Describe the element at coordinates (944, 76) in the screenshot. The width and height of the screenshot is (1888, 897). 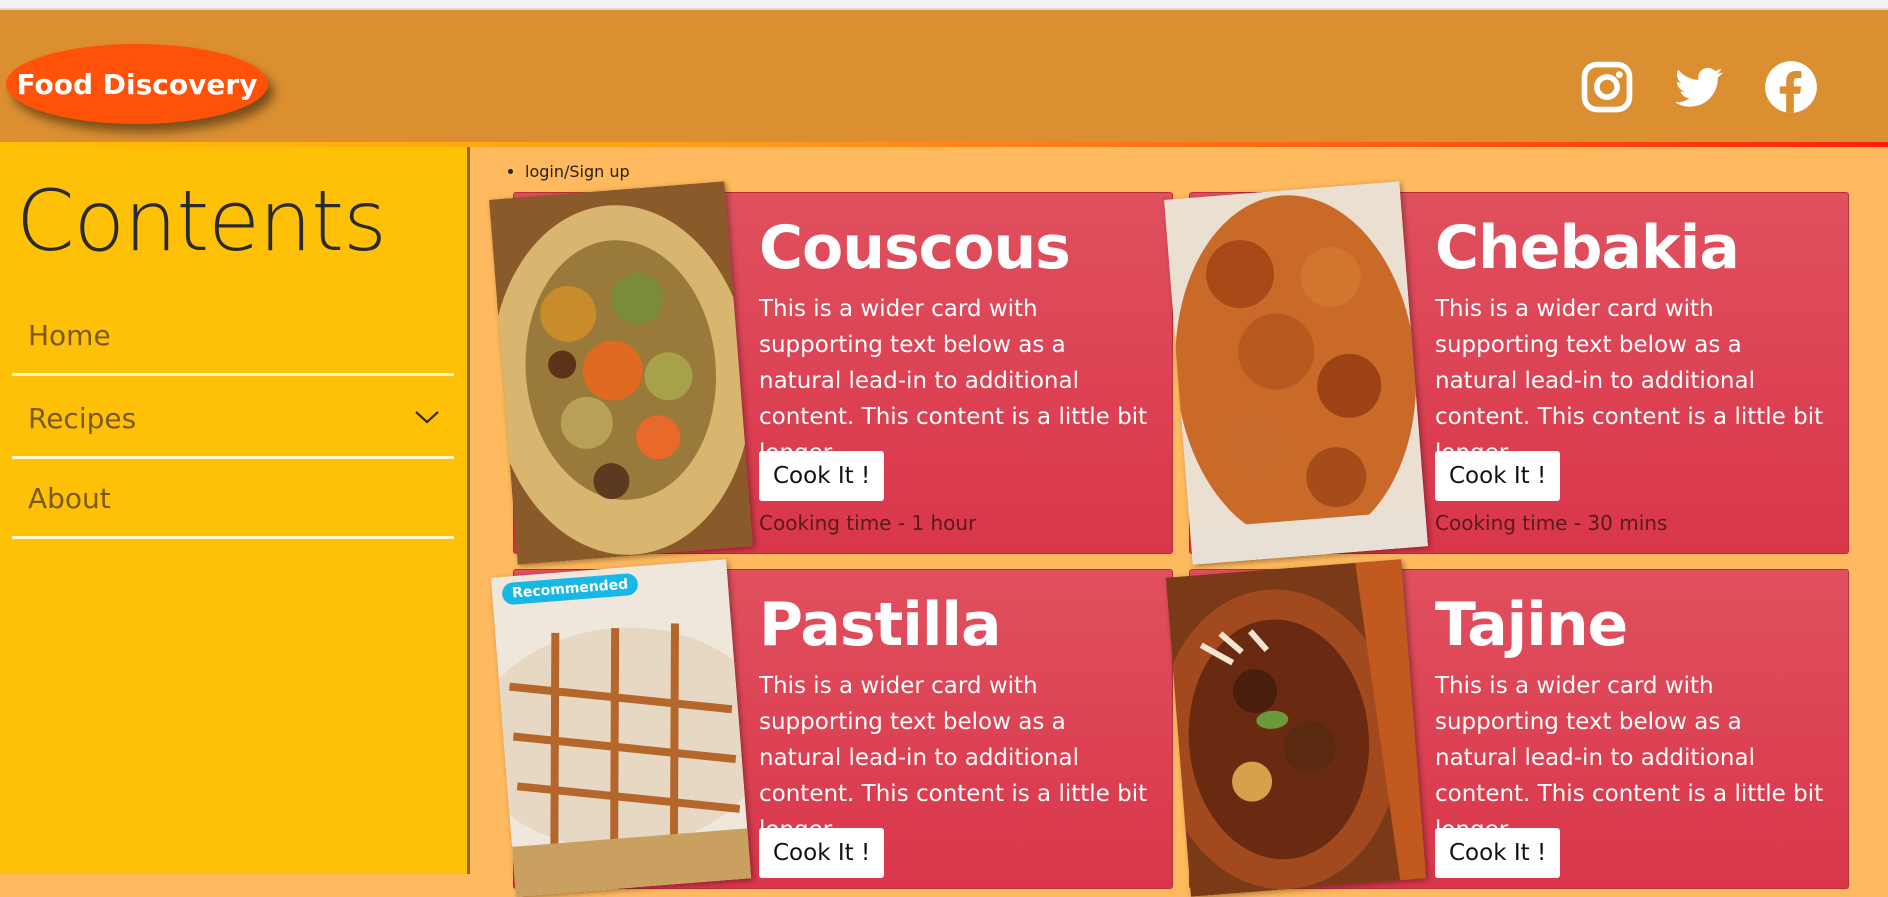
I see `site-header: Food Discovery` at that location.